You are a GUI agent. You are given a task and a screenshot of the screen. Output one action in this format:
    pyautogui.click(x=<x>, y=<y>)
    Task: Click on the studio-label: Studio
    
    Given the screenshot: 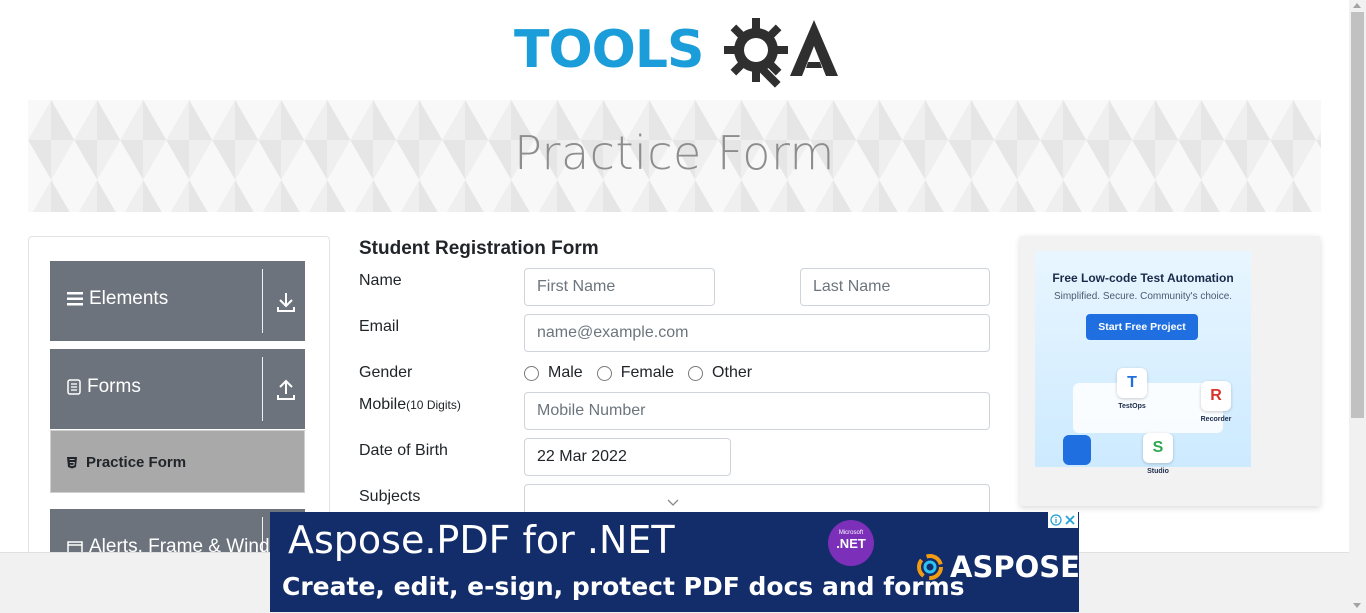 What is the action you would take?
    pyautogui.click(x=1158, y=471)
    